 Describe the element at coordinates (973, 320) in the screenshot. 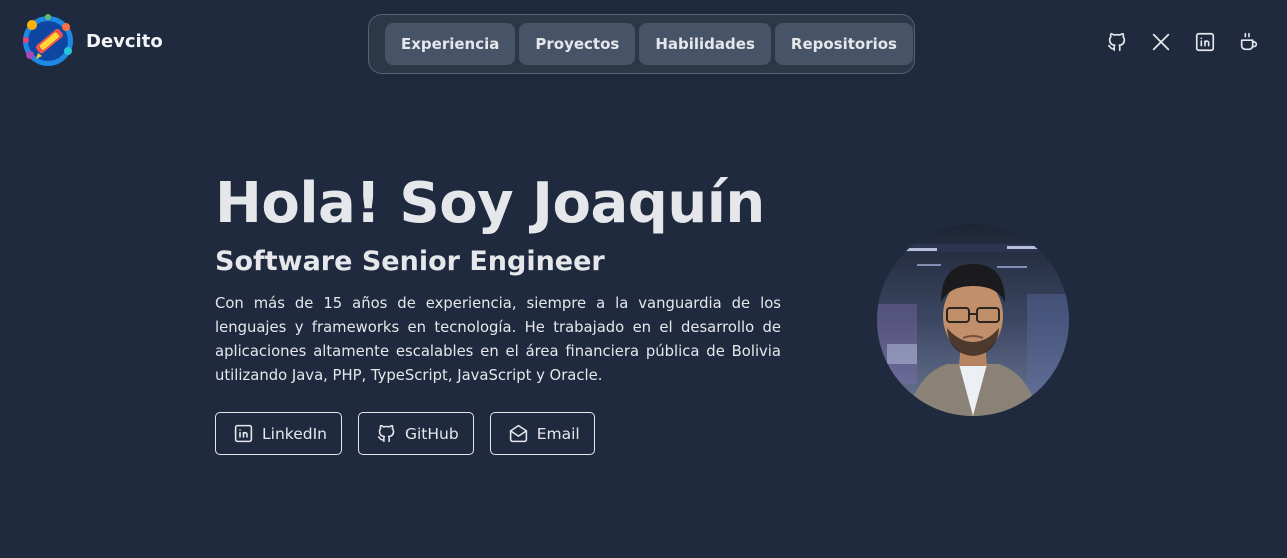

I see `profile-photo` at that location.